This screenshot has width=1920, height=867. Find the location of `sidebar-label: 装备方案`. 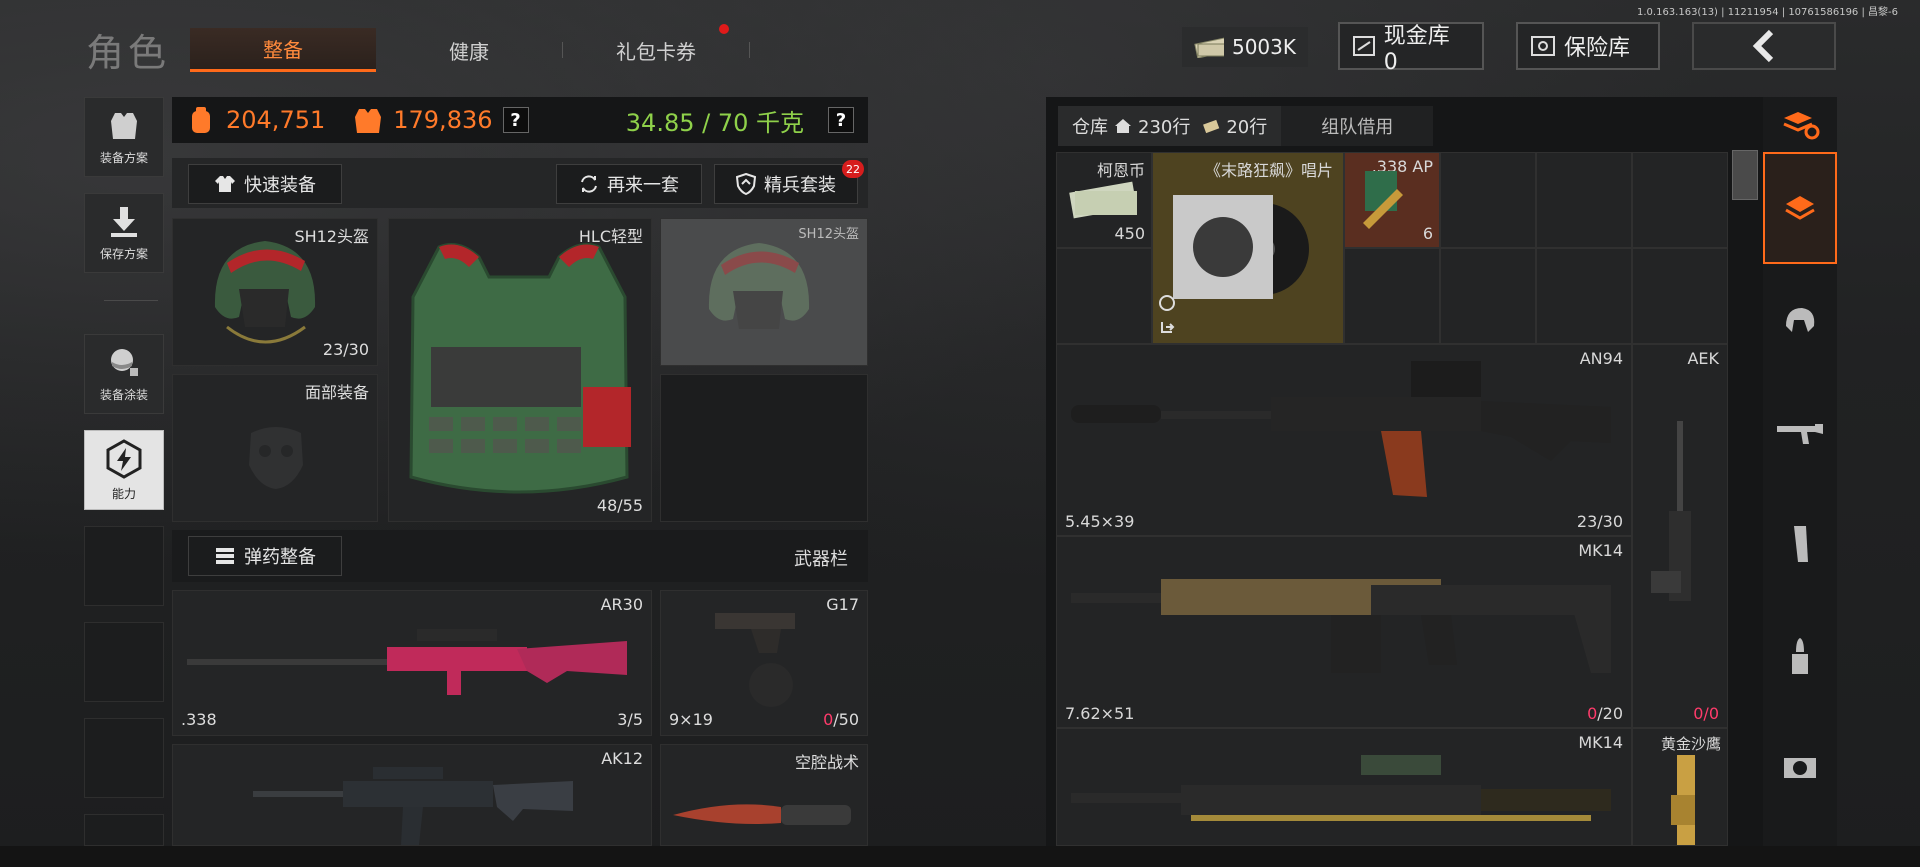

sidebar-label: 装备方案 is located at coordinates (123, 157).